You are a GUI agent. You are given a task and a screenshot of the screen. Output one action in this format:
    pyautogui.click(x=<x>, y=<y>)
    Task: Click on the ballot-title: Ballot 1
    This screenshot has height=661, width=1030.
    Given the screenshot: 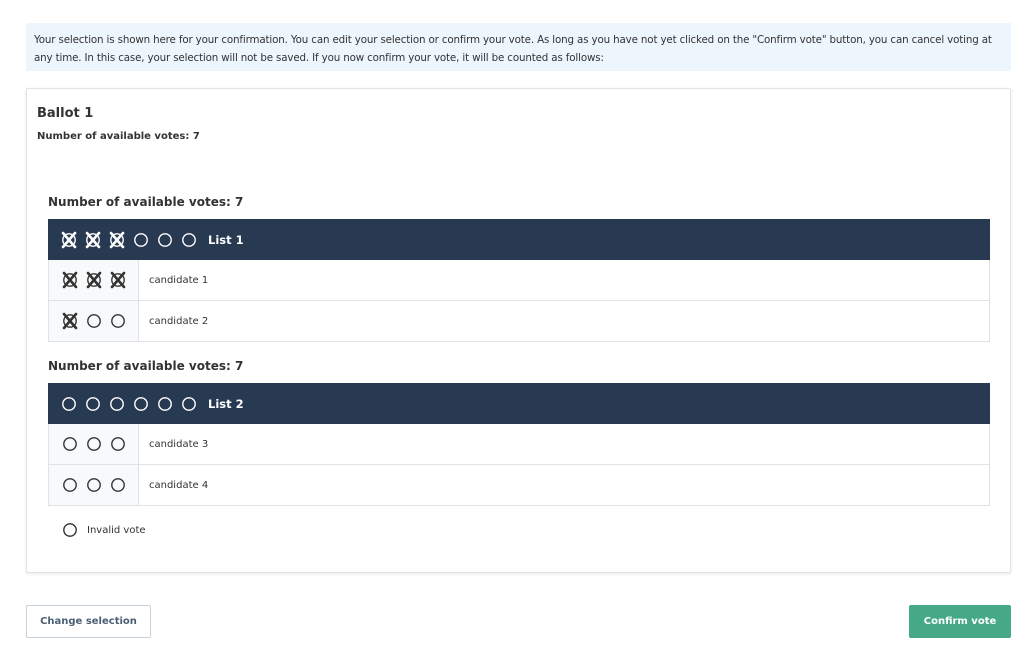 What is the action you would take?
    pyautogui.click(x=65, y=113)
    